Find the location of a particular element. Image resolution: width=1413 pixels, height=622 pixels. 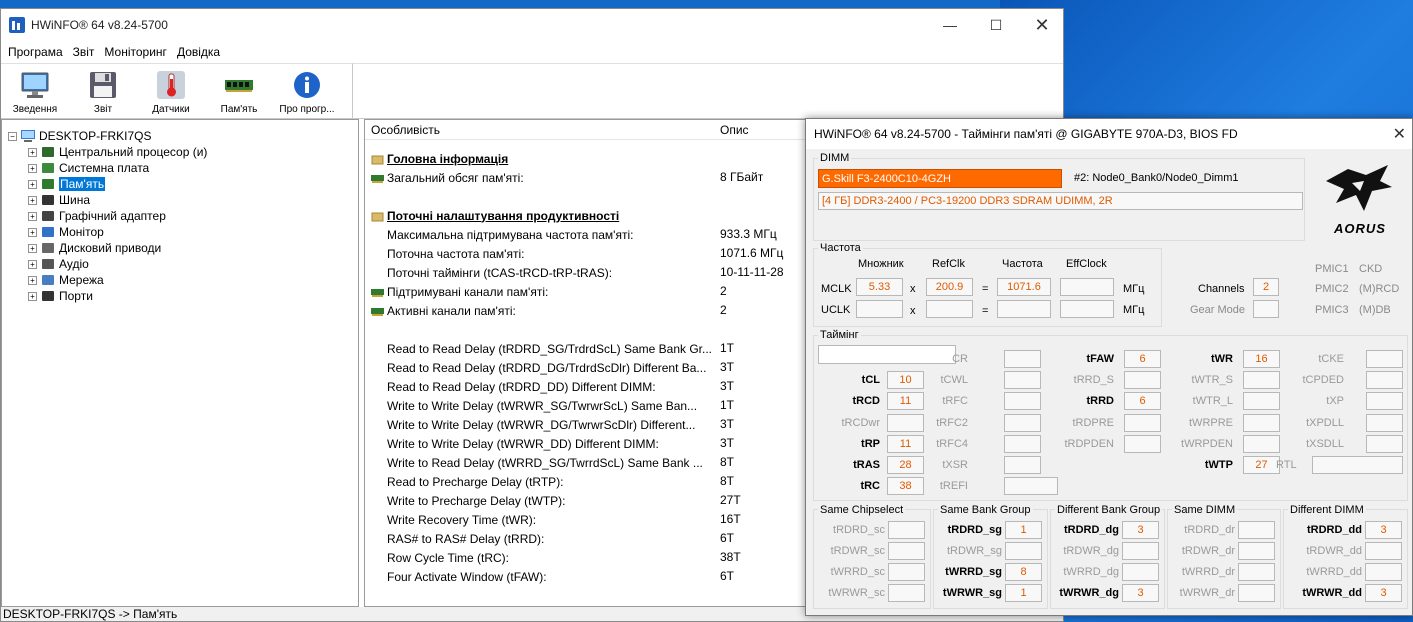

subtiming-label-trdwr-sc: tRDWR_sc is located at coordinates (857, 551).